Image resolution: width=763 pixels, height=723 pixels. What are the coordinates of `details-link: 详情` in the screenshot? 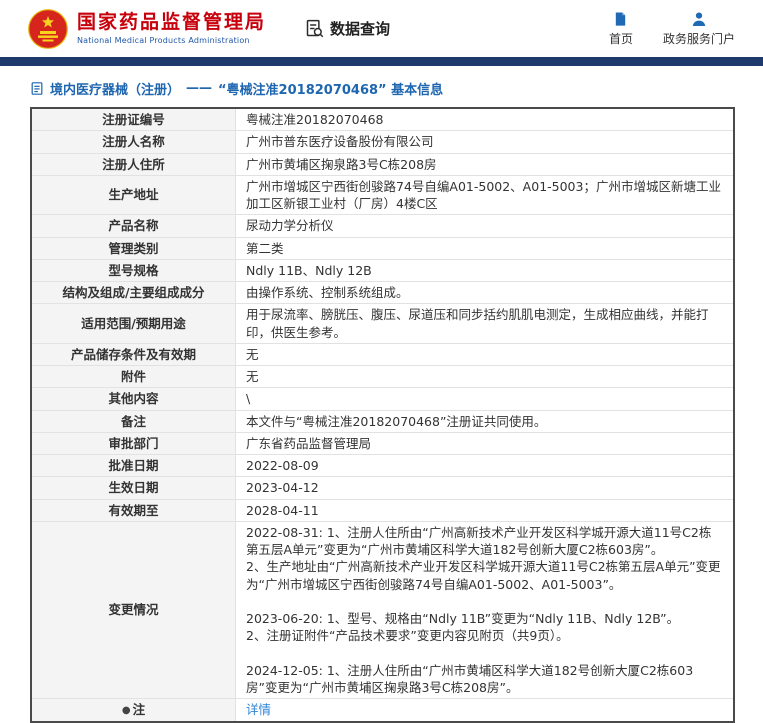 It's located at (258, 709).